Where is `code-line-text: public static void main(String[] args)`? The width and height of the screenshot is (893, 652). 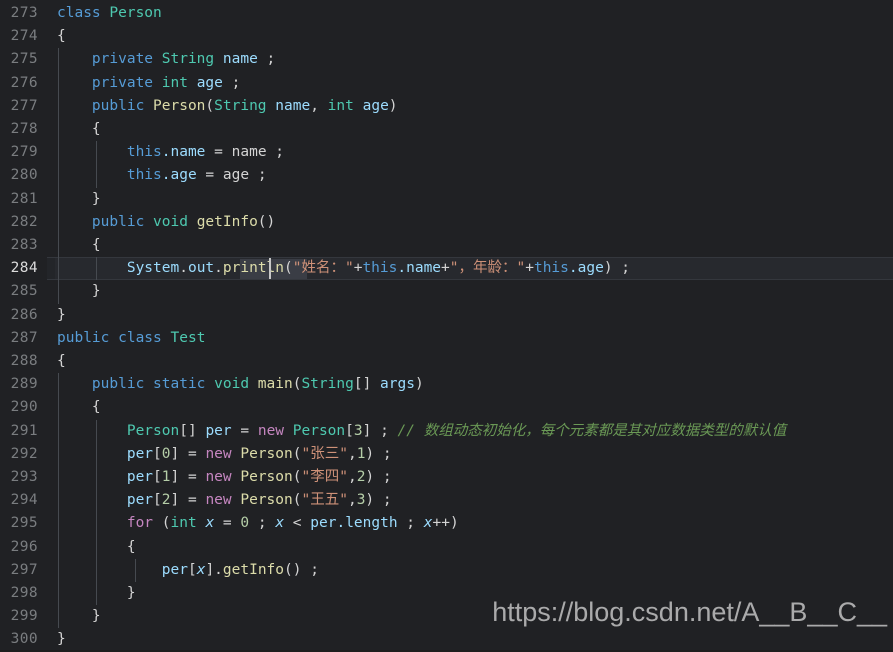
code-line-text: public static void main(String[] args) is located at coordinates (240, 384).